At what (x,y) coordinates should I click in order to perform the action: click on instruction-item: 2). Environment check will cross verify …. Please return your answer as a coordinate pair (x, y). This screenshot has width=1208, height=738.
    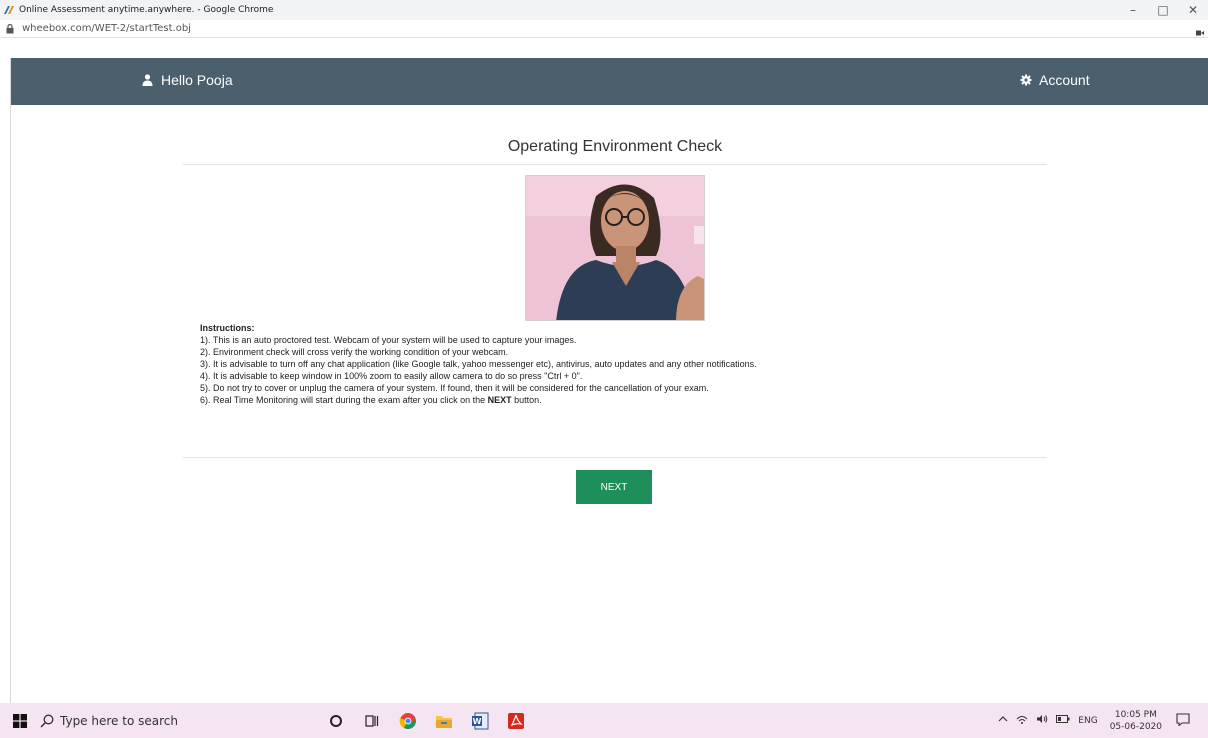
    Looking at the image, I should click on (354, 352).